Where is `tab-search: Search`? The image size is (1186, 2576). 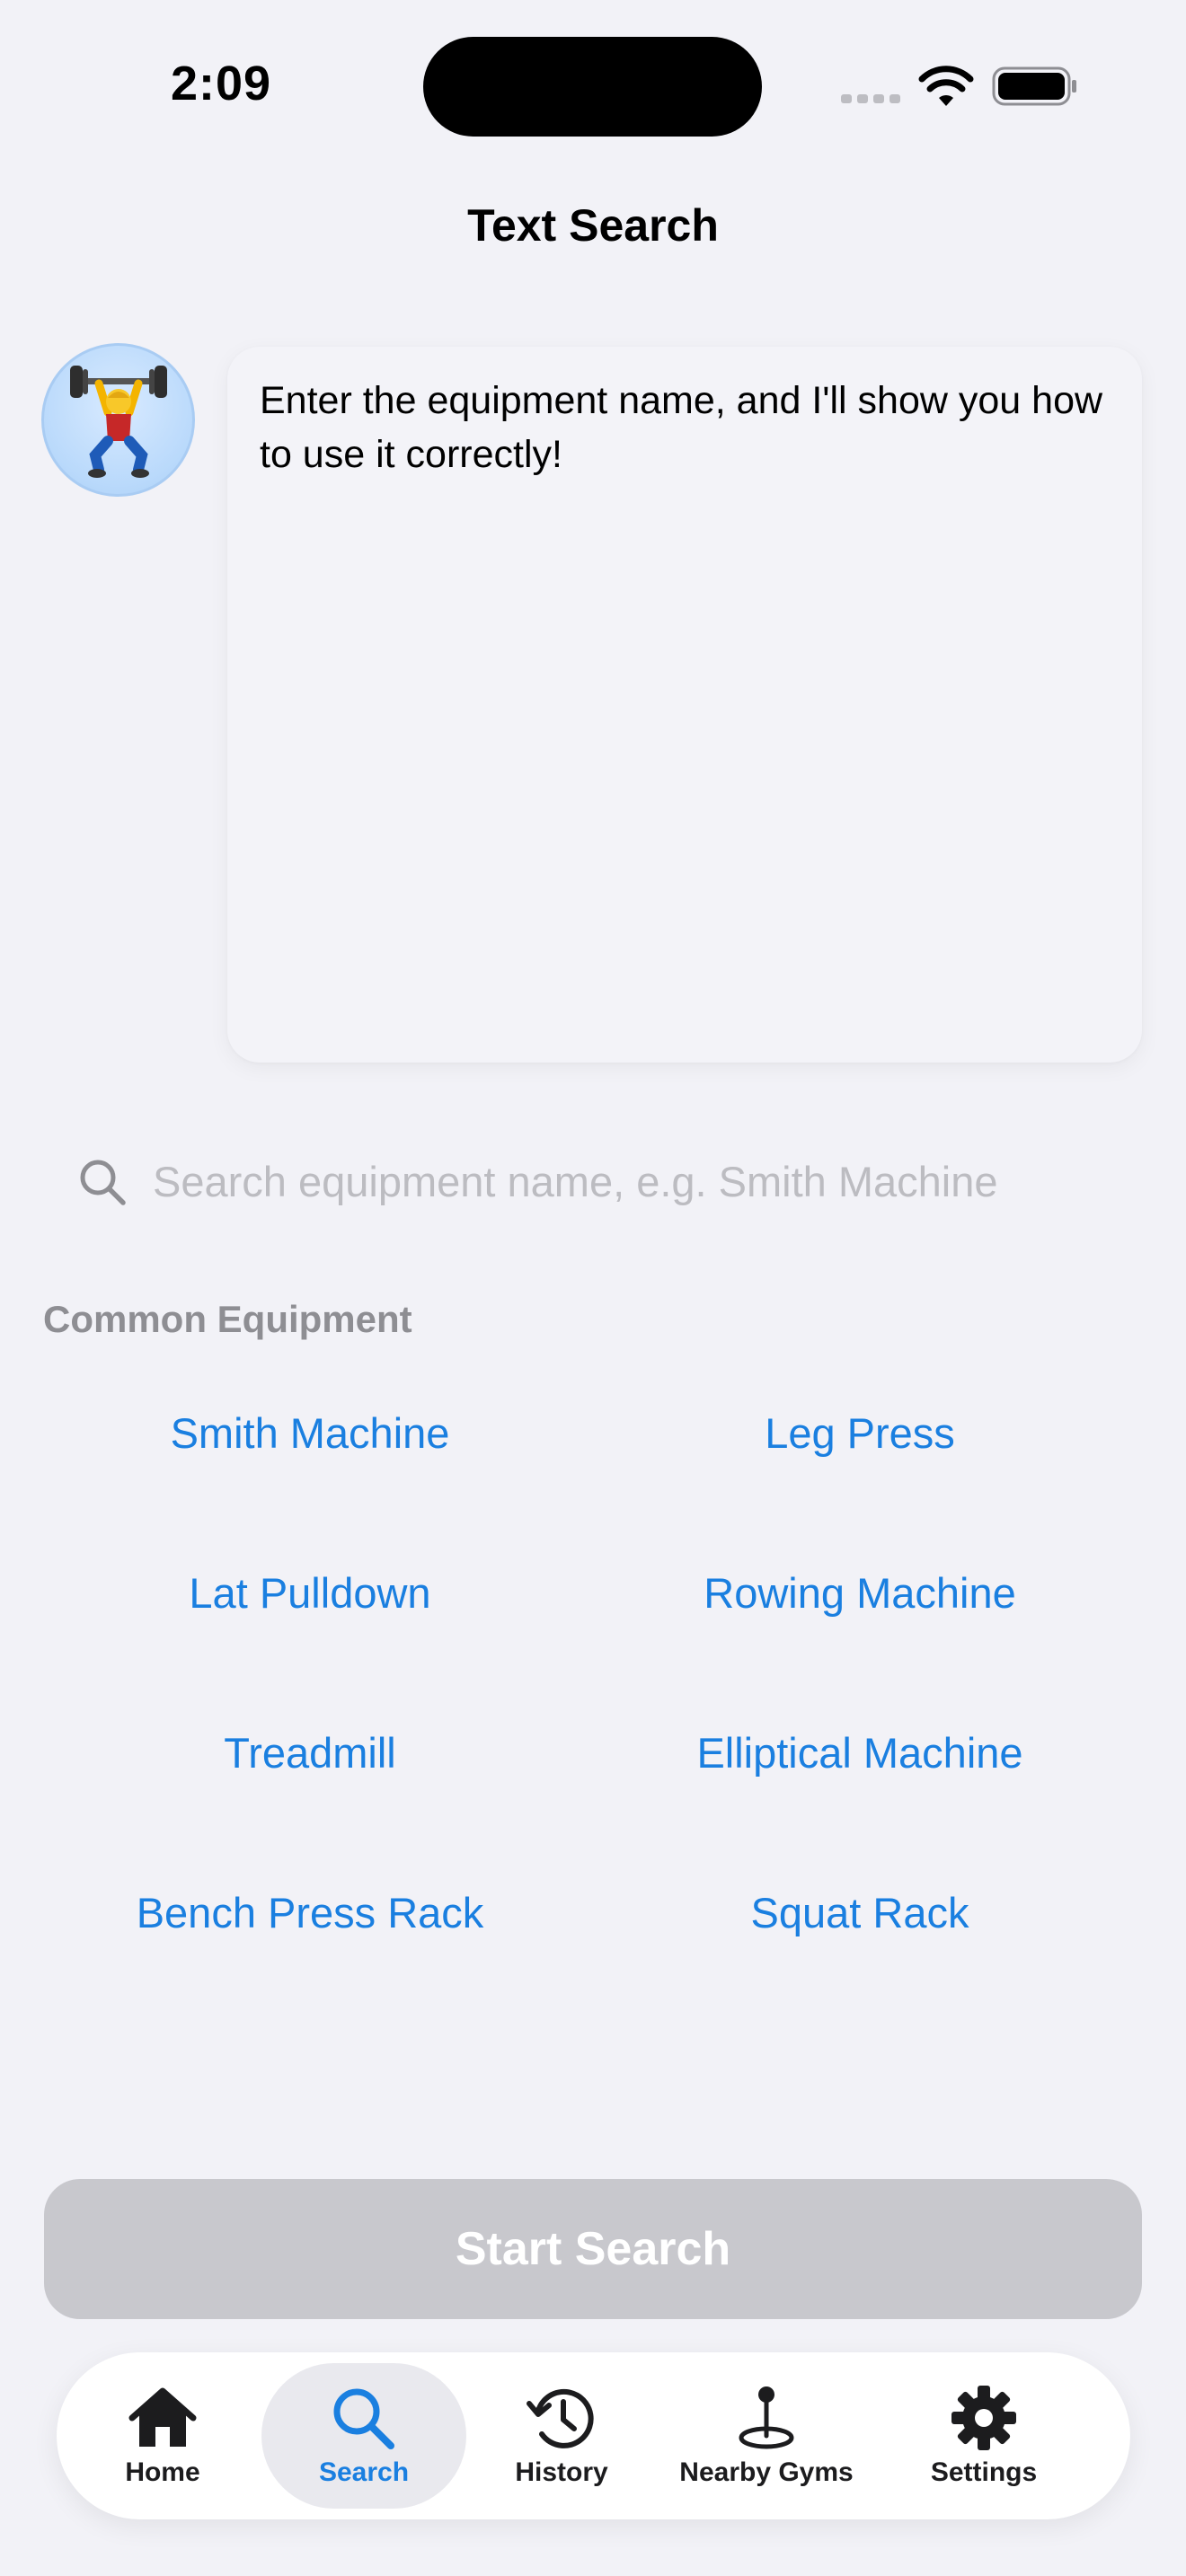 tab-search: Search is located at coordinates (363, 2436).